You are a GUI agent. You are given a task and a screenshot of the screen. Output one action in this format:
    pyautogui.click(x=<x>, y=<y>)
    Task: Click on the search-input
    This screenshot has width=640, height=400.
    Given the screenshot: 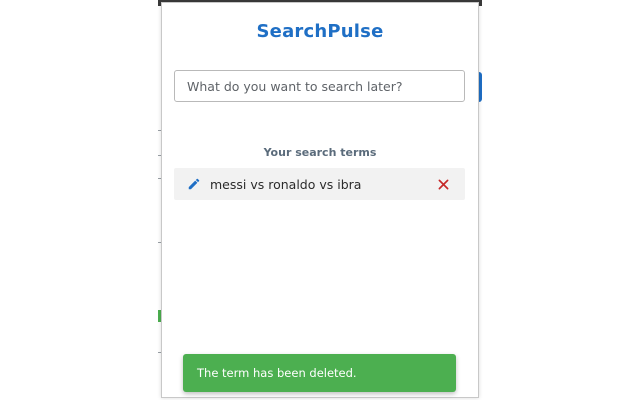 What is the action you would take?
    pyautogui.click(x=319, y=86)
    